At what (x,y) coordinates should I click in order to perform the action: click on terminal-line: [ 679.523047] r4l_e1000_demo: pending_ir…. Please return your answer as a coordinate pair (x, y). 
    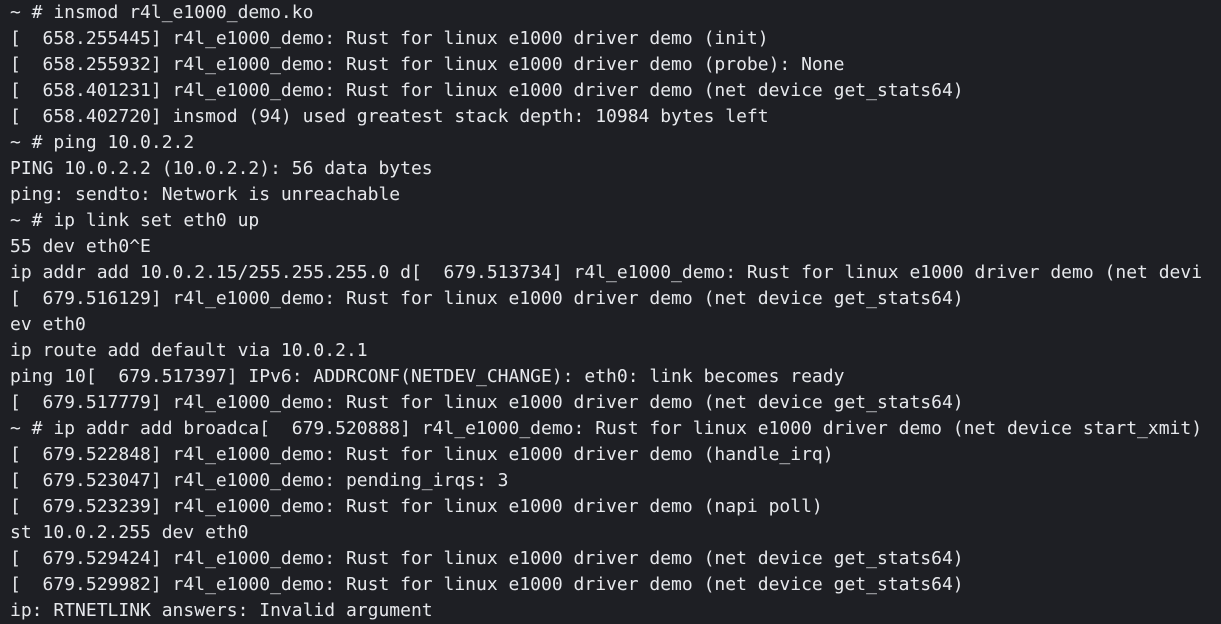
    Looking at the image, I should click on (259, 480).